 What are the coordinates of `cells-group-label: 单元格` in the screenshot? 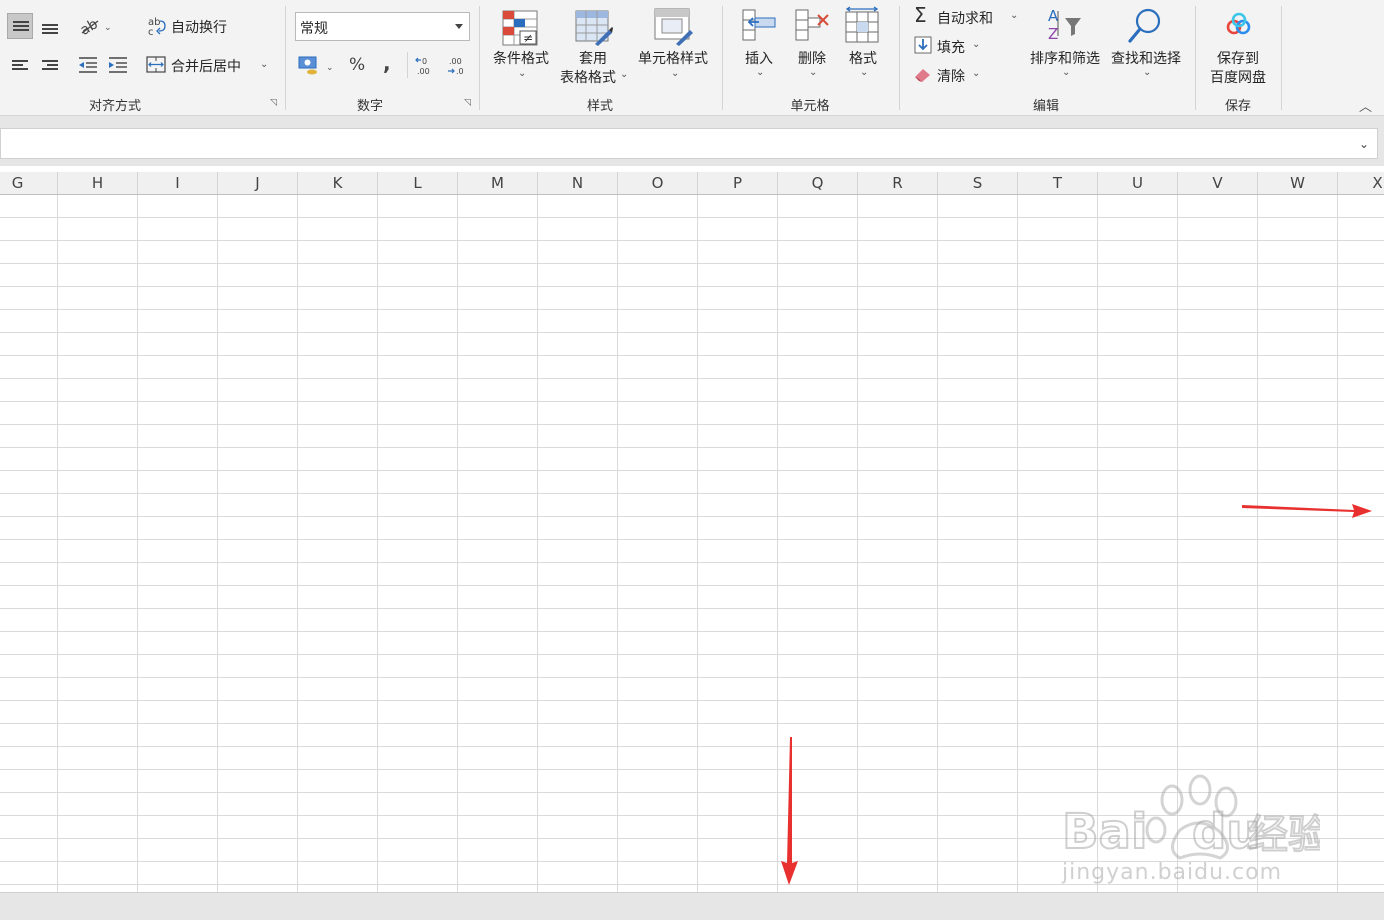 It's located at (810, 106).